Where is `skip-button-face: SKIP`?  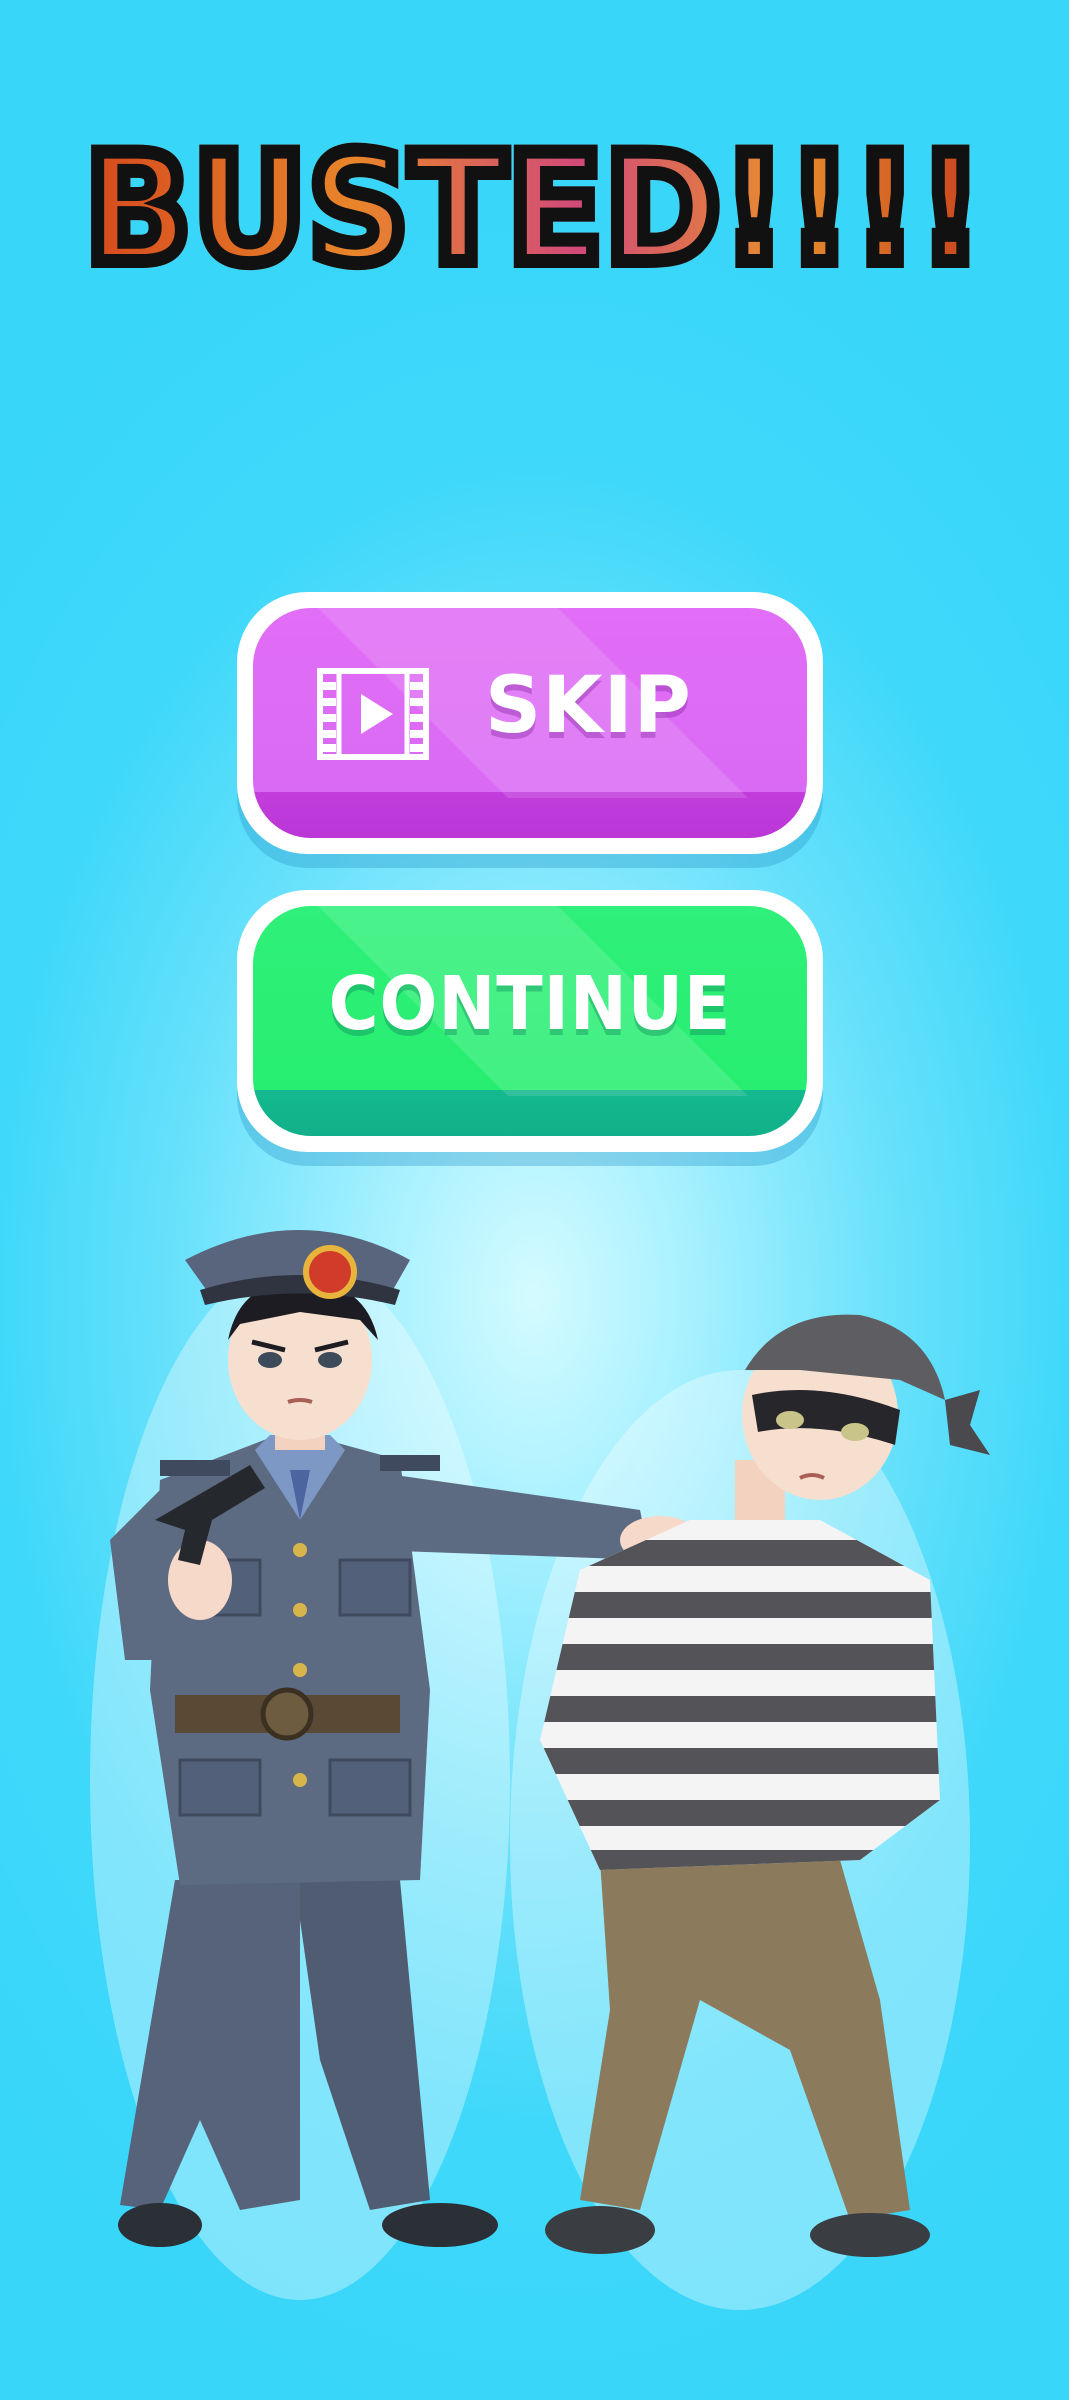
skip-button-face: SKIP is located at coordinates (530, 723).